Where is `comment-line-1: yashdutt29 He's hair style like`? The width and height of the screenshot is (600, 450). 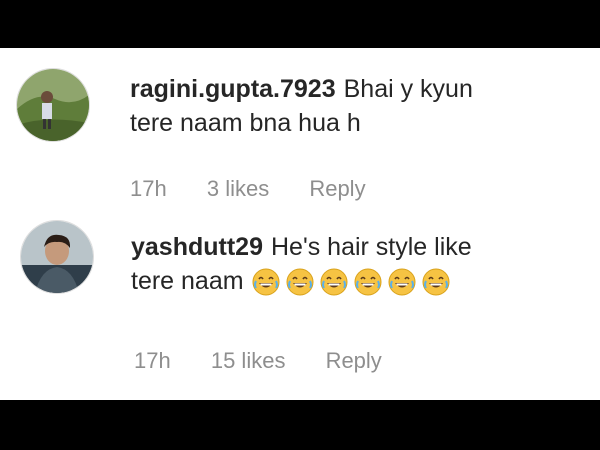
comment-line-1: yashdutt29 He's hair style like is located at coordinates (351, 247).